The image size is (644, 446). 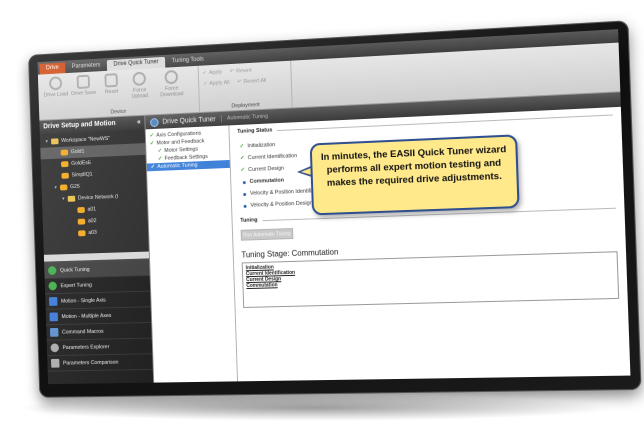 What do you see at coordinates (52, 271) in the screenshot?
I see `quick-tuning-icon` at bounding box center [52, 271].